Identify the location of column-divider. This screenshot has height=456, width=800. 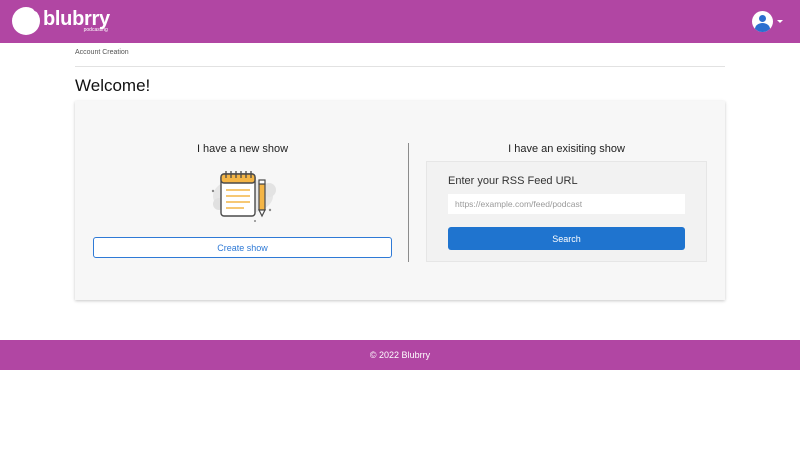
(408, 202).